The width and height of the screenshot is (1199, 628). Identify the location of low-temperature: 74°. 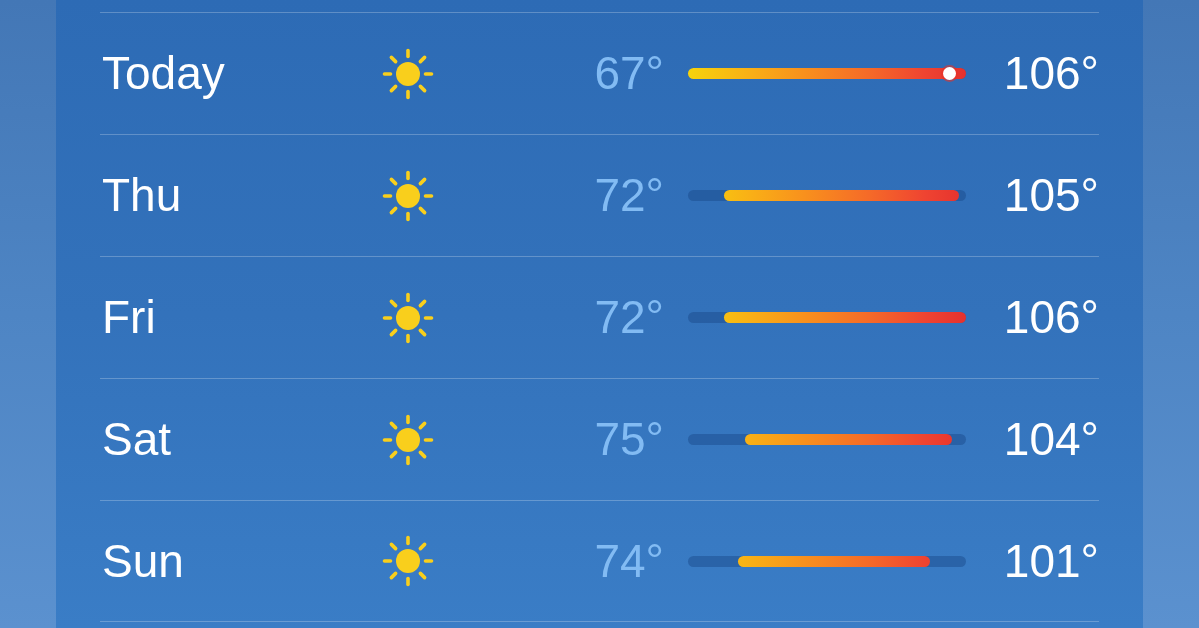
(629, 561).